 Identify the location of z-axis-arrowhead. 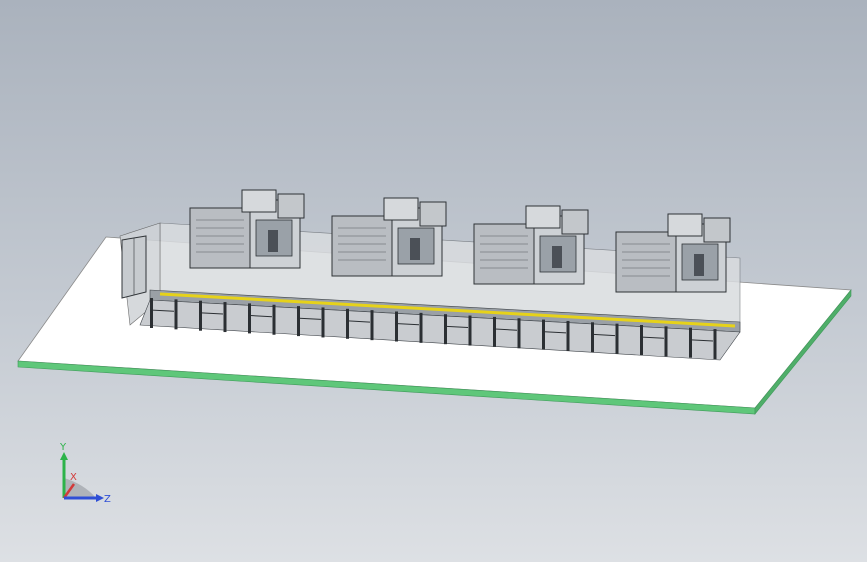
(100, 498).